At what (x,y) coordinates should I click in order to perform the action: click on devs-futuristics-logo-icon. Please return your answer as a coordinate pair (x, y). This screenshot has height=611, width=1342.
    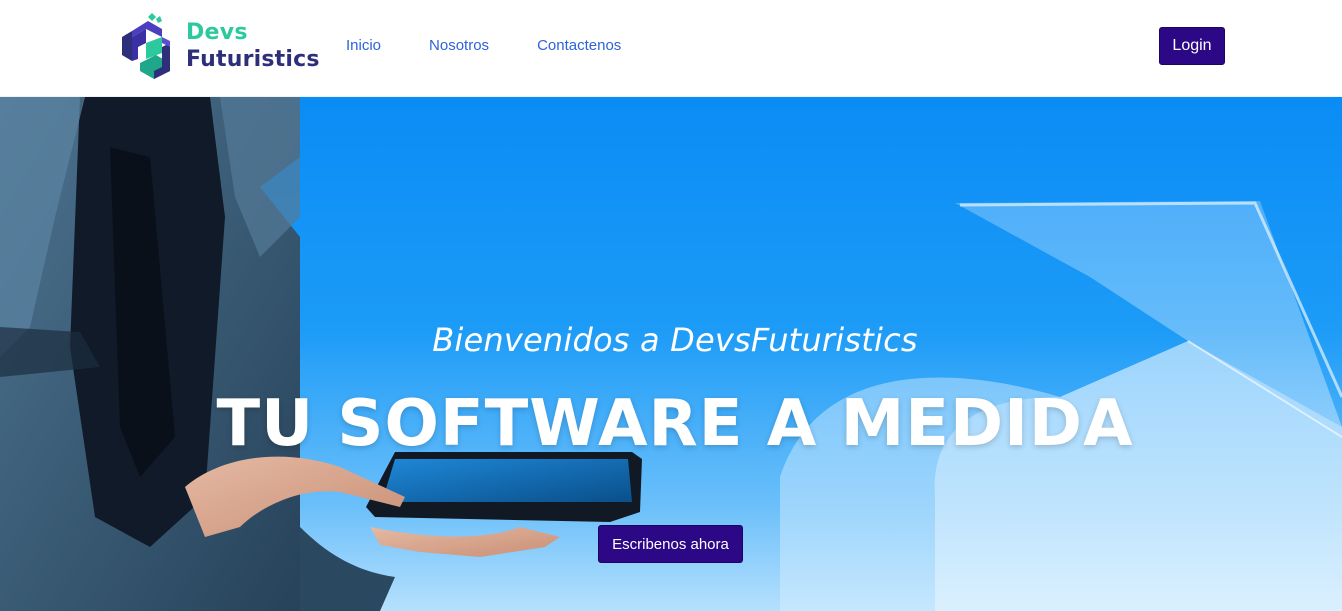
    Looking at the image, I should click on (146, 46).